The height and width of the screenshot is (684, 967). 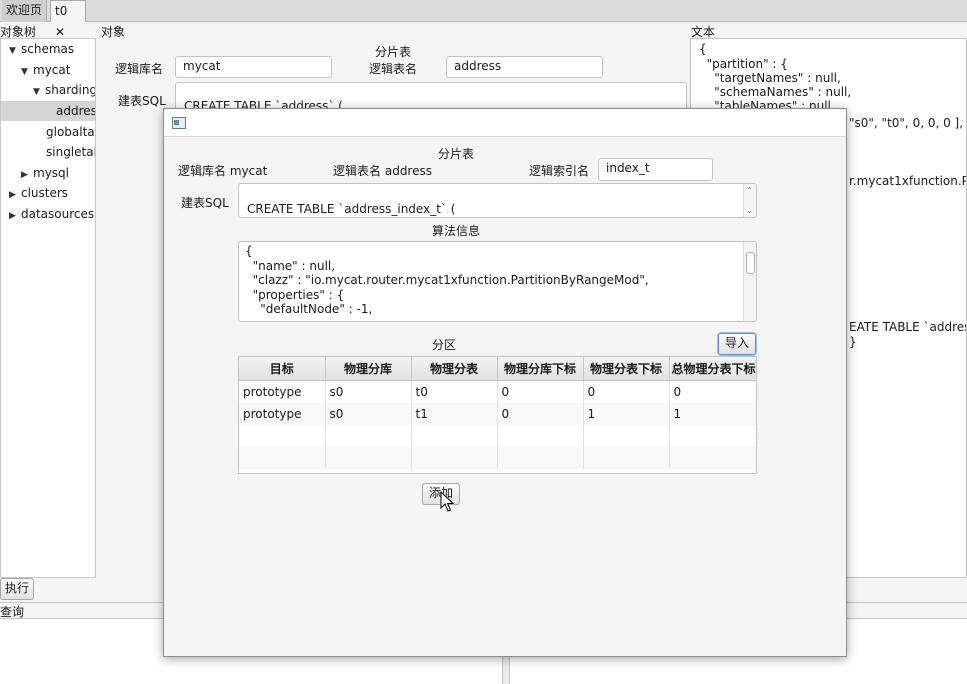 What do you see at coordinates (749, 210) in the screenshot?
I see `scroll-down-icon: ⌄` at bounding box center [749, 210].